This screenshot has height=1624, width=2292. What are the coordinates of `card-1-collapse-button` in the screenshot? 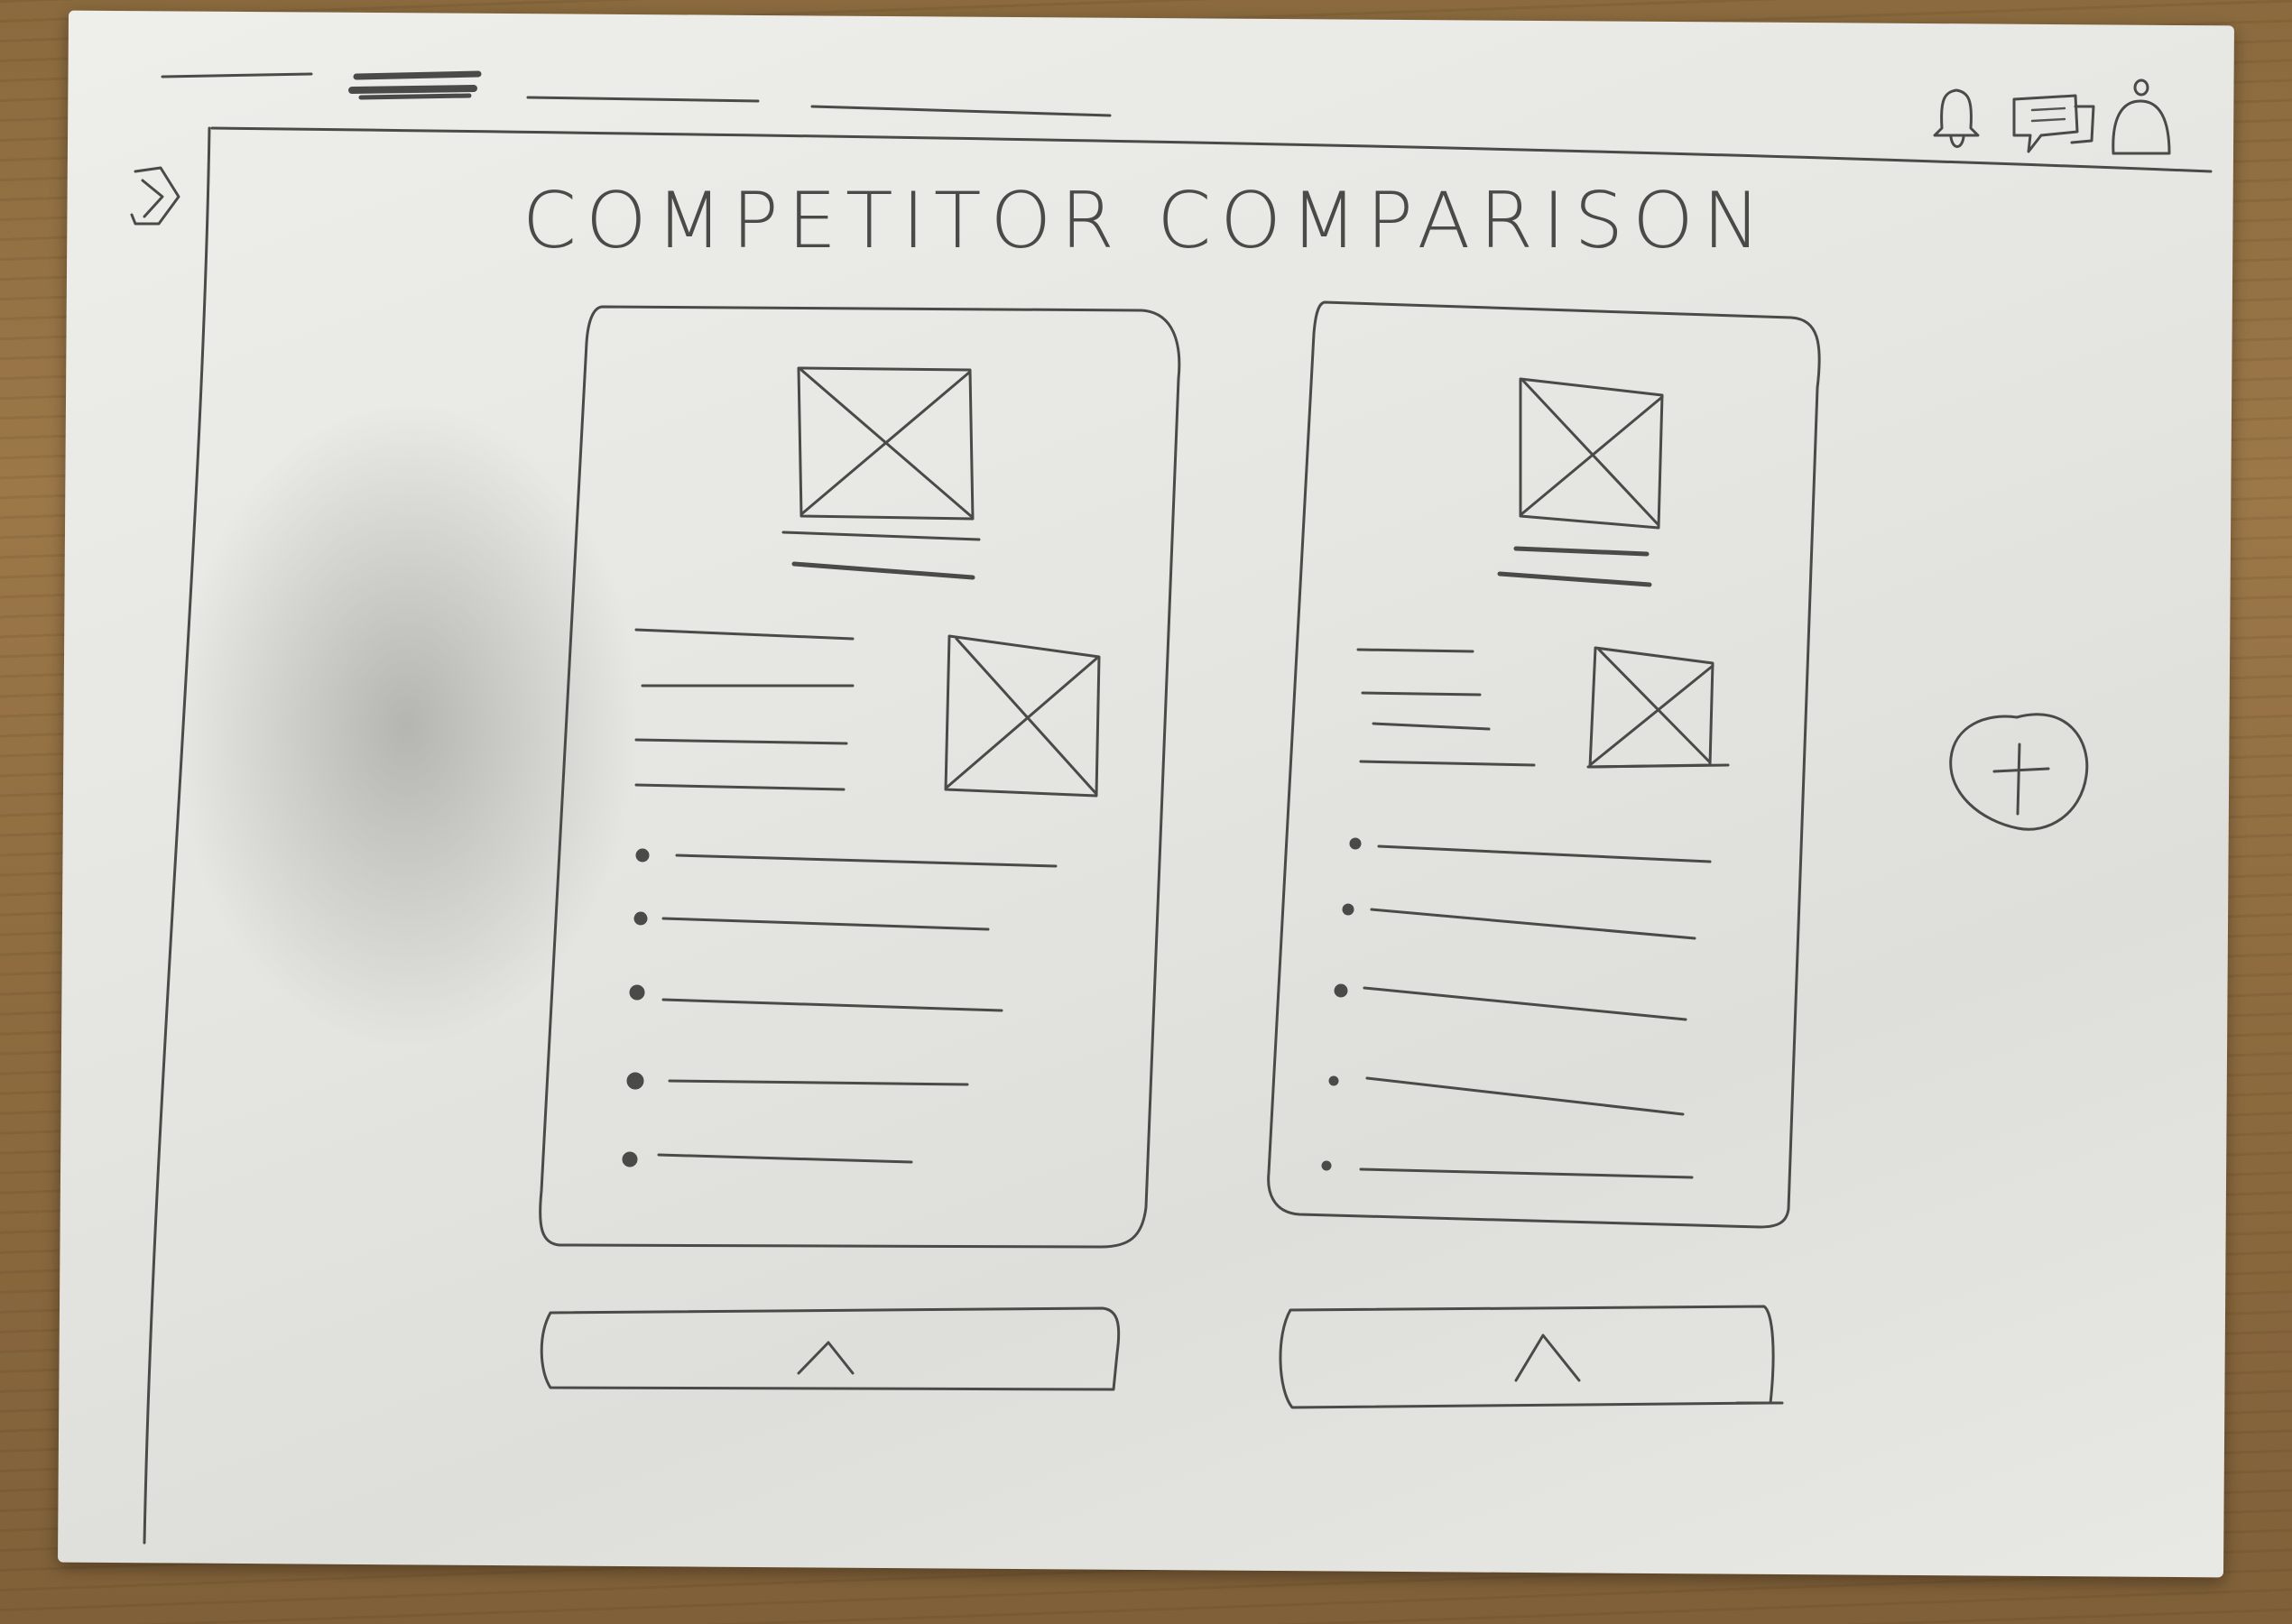 It's located at (830, 1349).